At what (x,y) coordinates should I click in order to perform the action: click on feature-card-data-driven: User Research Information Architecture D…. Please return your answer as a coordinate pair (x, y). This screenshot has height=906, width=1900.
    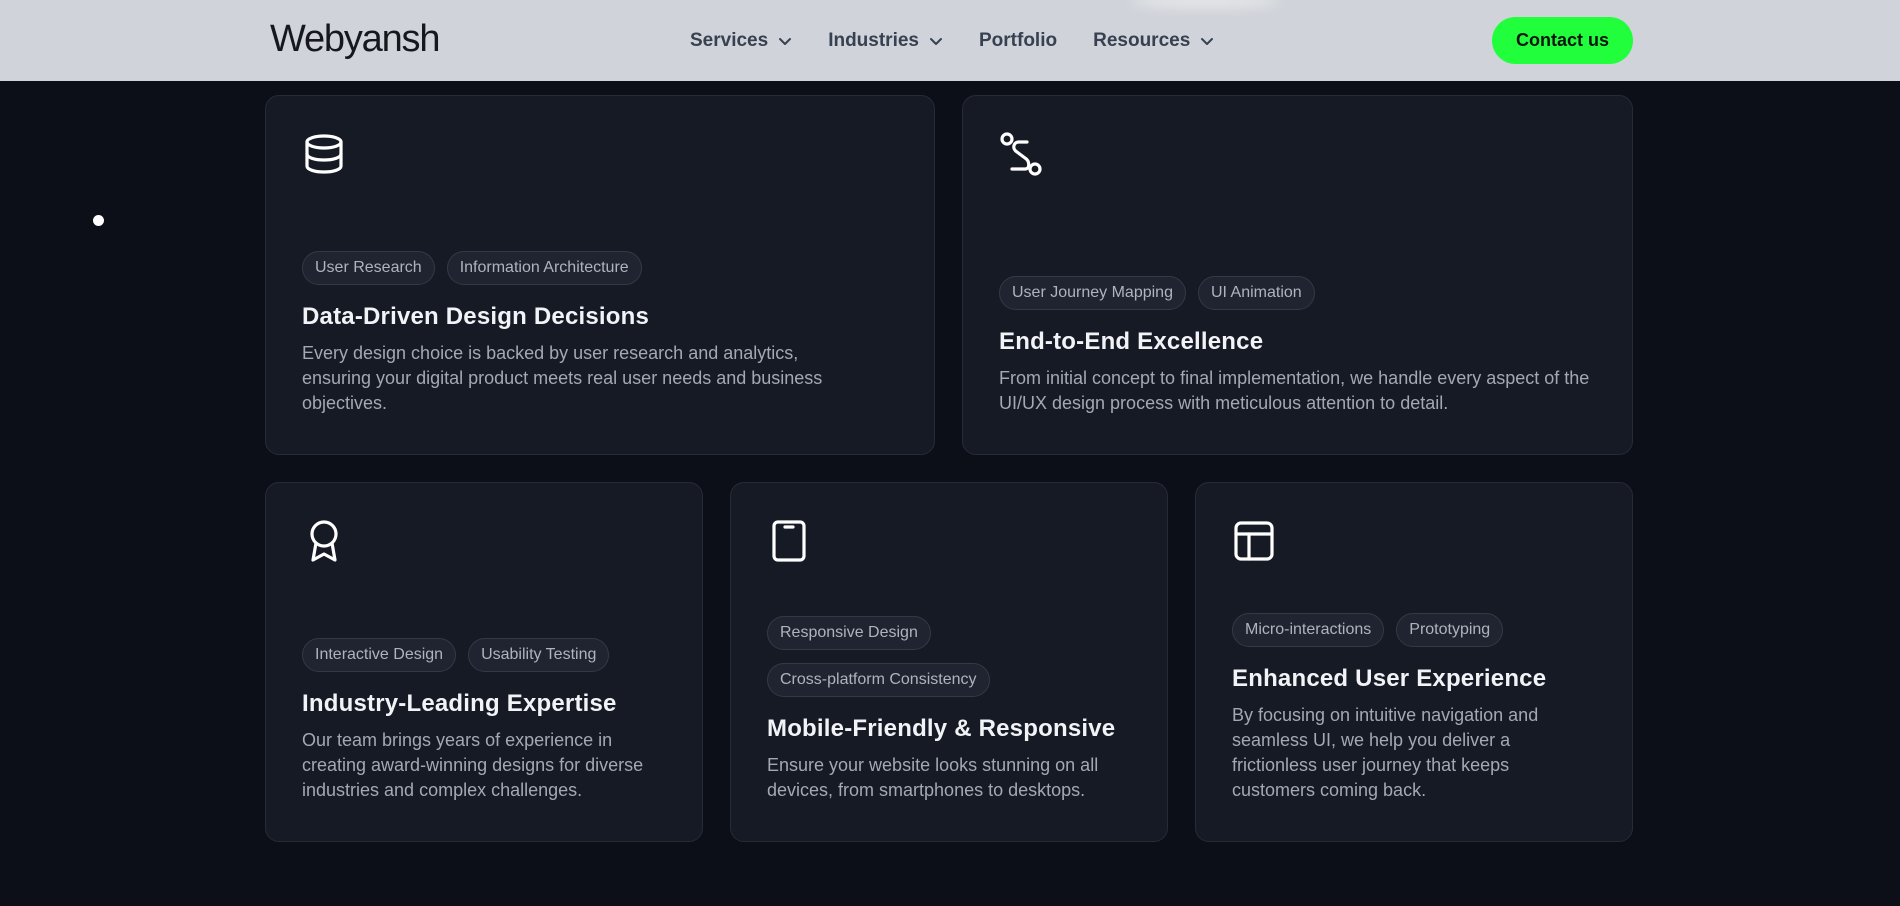
    Looking at the image, I should click on (600, 275).